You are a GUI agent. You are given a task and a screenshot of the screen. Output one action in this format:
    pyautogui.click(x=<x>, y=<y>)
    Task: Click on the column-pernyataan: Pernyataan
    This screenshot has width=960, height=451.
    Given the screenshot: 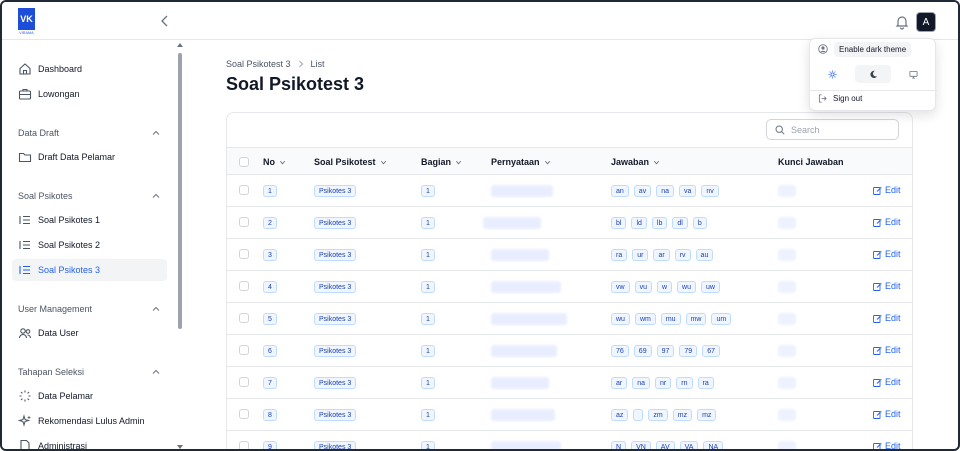 What is the action you would take?
    pyautogui.click(x=521, y=162)
    